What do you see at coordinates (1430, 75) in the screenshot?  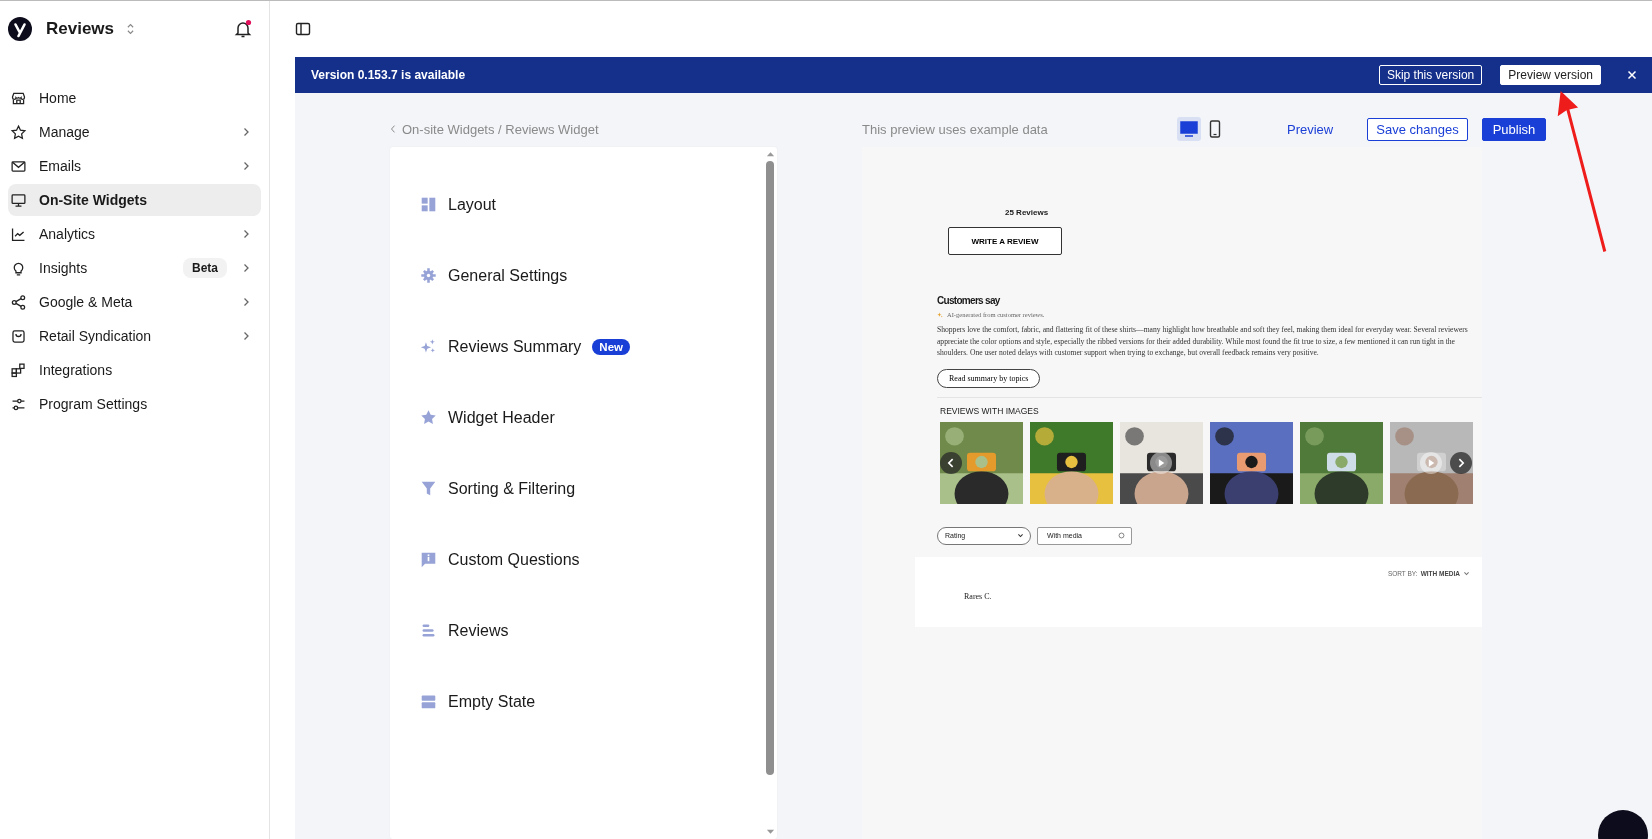 I see `banner-button: Skip this version` at bounding box center [1430, 75].